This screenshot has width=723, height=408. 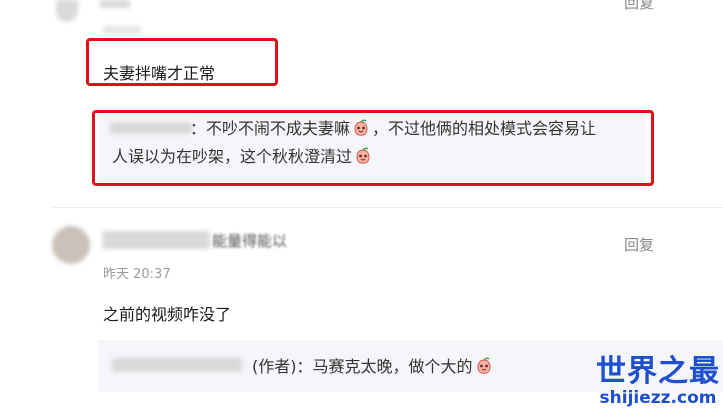 What do you see at coordinates (274, 366) in the screenshot?
I see `author-tag: (作者)` at bounding box center [274, 366].